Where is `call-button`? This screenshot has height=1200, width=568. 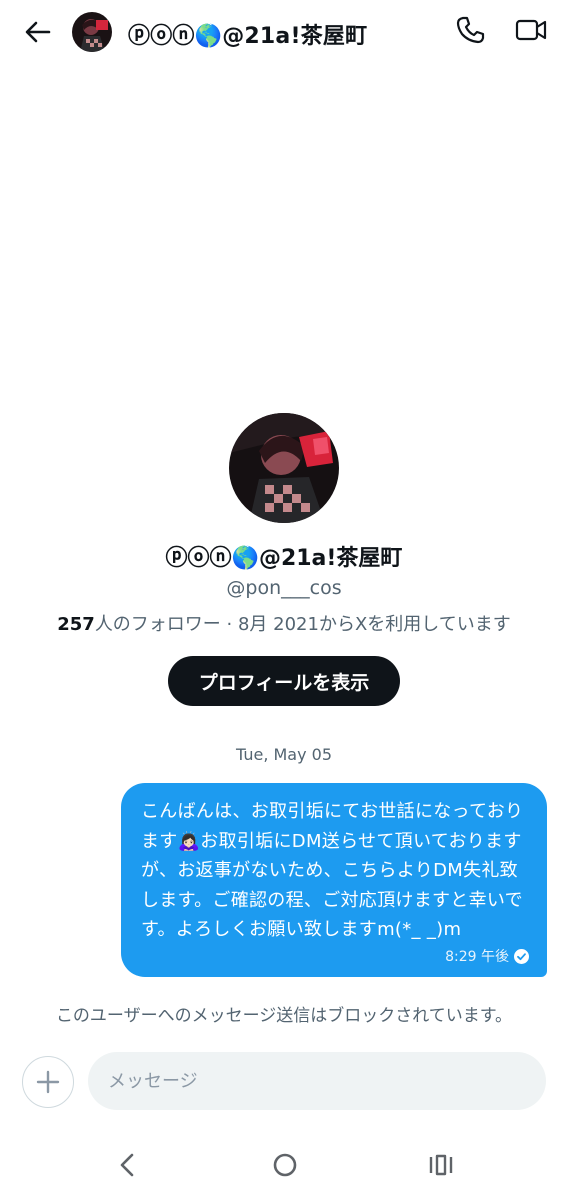 call-button is located at coordinates (470, 30).